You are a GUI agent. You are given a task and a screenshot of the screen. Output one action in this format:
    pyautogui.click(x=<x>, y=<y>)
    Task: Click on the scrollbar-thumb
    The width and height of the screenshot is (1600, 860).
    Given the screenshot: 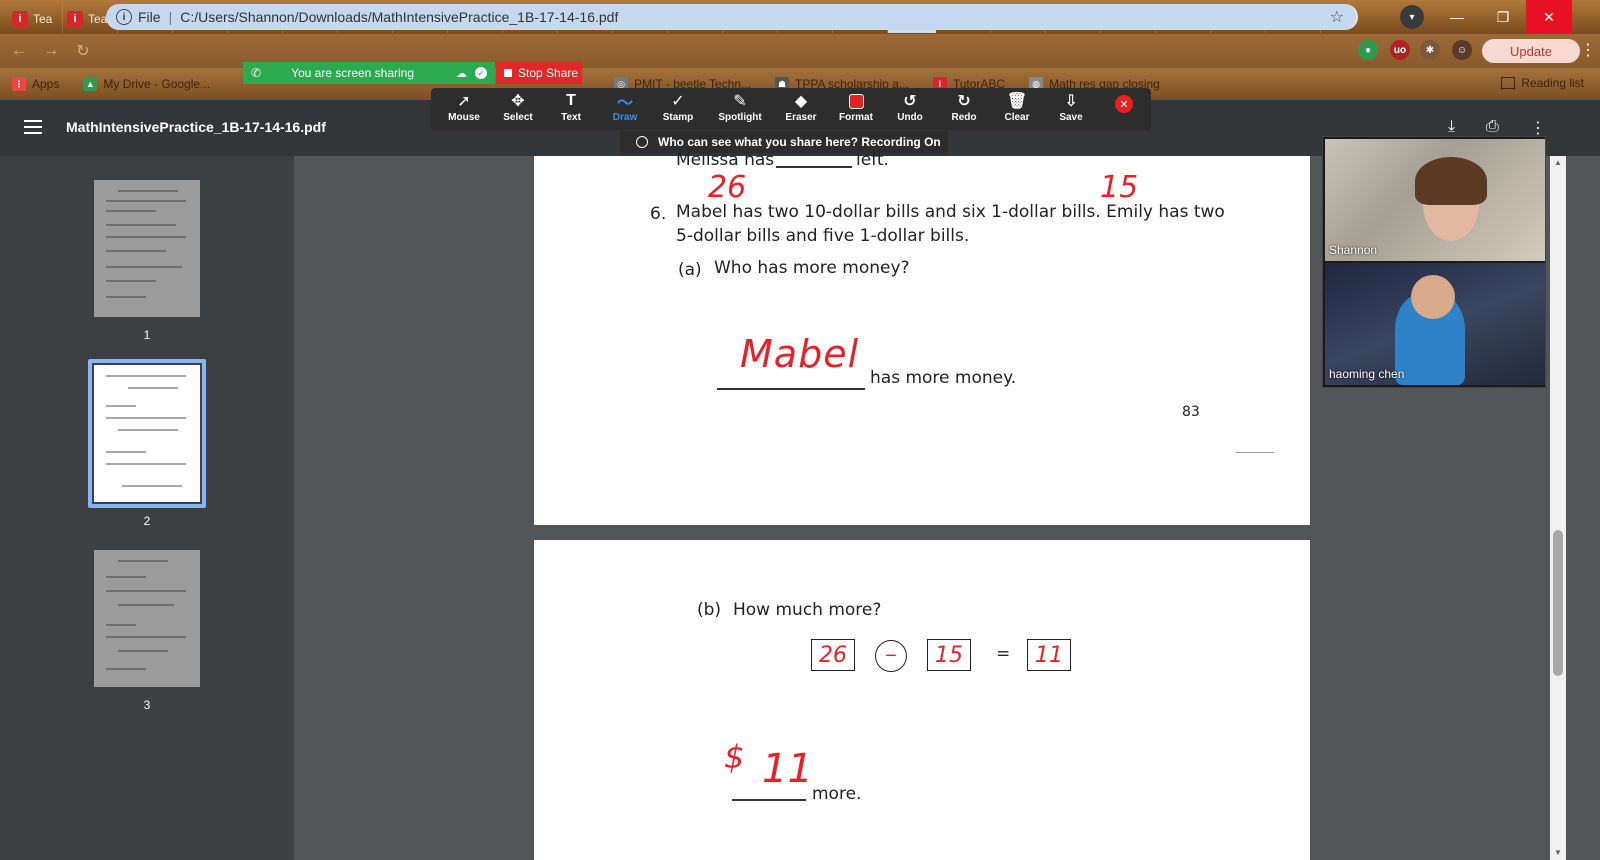 What is the action you would take?
    pyautogui.click(x=1558, y=603)
    